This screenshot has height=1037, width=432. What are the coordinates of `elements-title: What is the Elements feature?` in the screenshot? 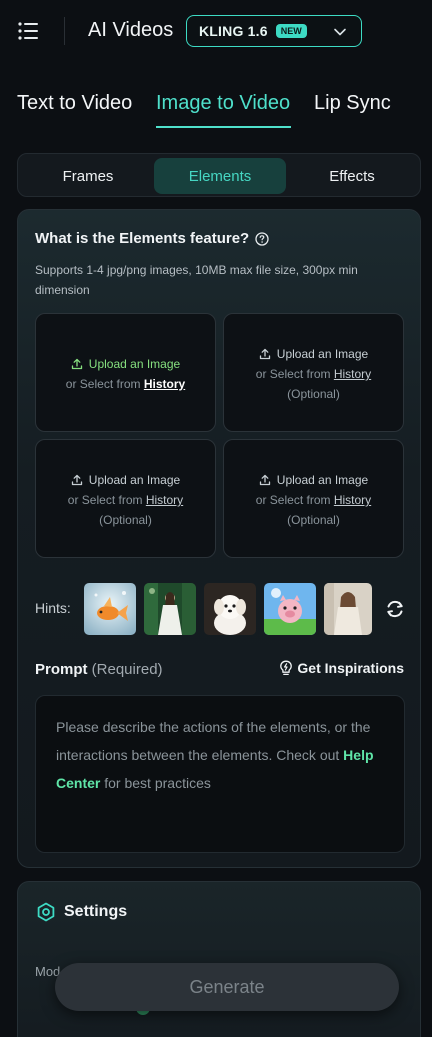 It's located at (142, 238).